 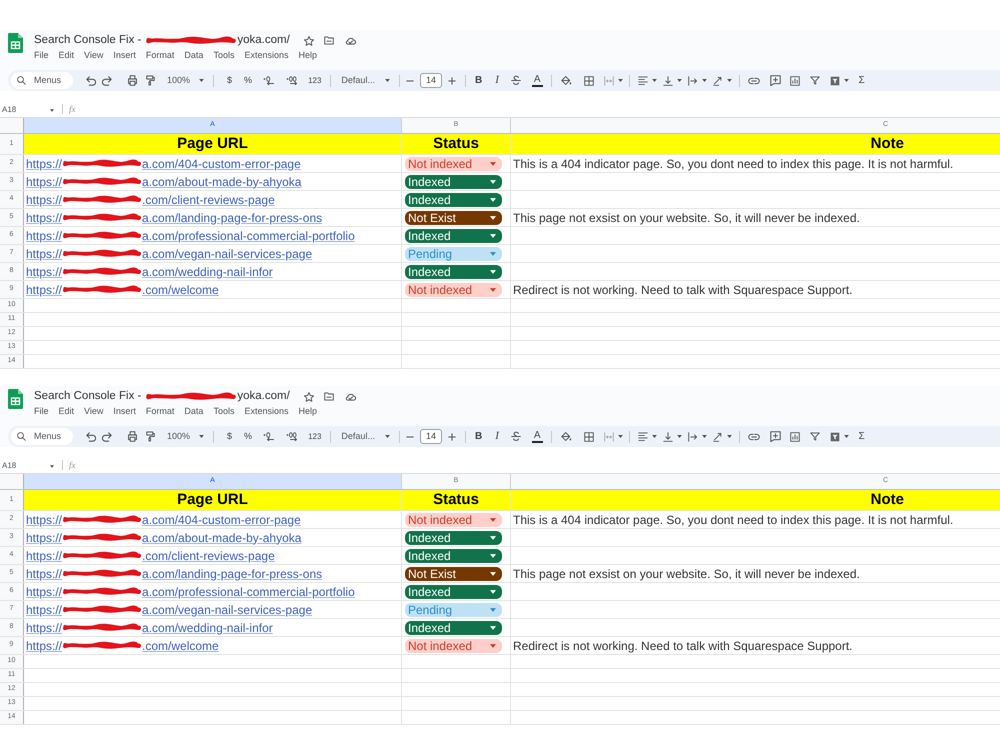 What do you see at coordinates (248, 436) in the screenshot?
I see `percent-button: %` at bounding box center [248, 436].